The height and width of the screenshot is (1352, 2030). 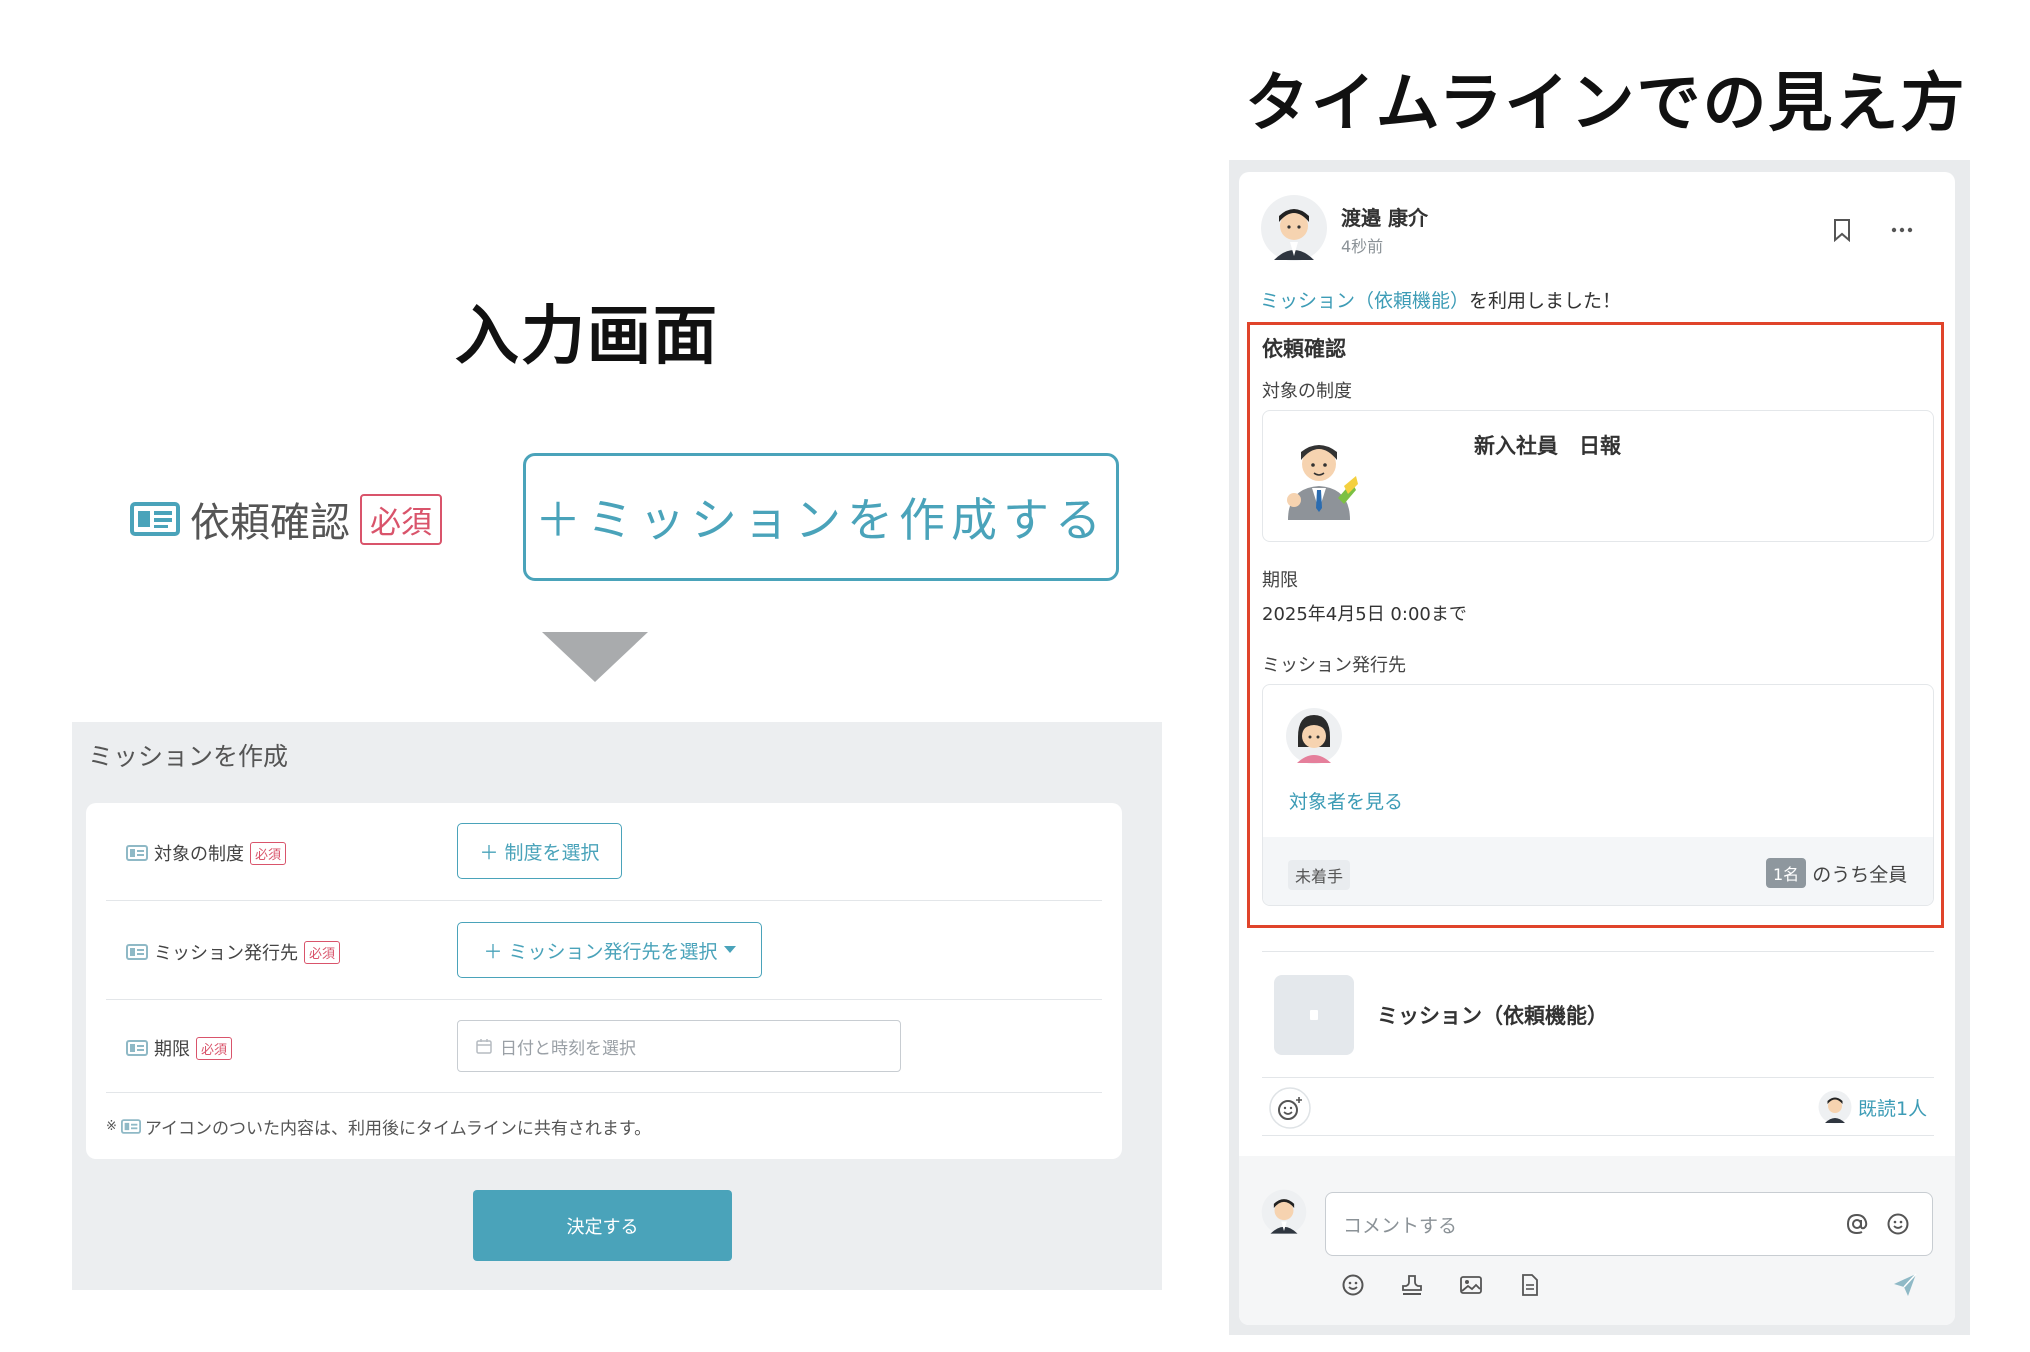 What do you see at coordinates (1547, 446) in the screenshot?
I see `system-name: 新入社員 日報` at bounding box center [1547, 446].